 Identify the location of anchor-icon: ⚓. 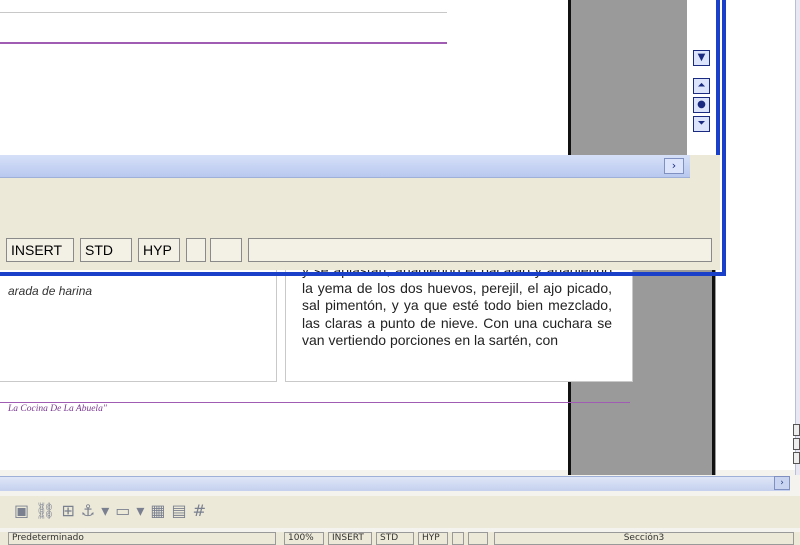
(91, 510).